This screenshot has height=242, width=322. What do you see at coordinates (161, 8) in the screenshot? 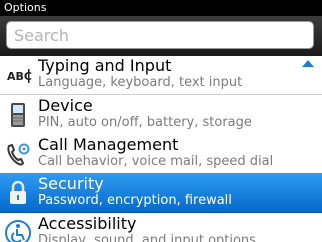
I see `title-bar: Options` at bounding box center [161, 8].